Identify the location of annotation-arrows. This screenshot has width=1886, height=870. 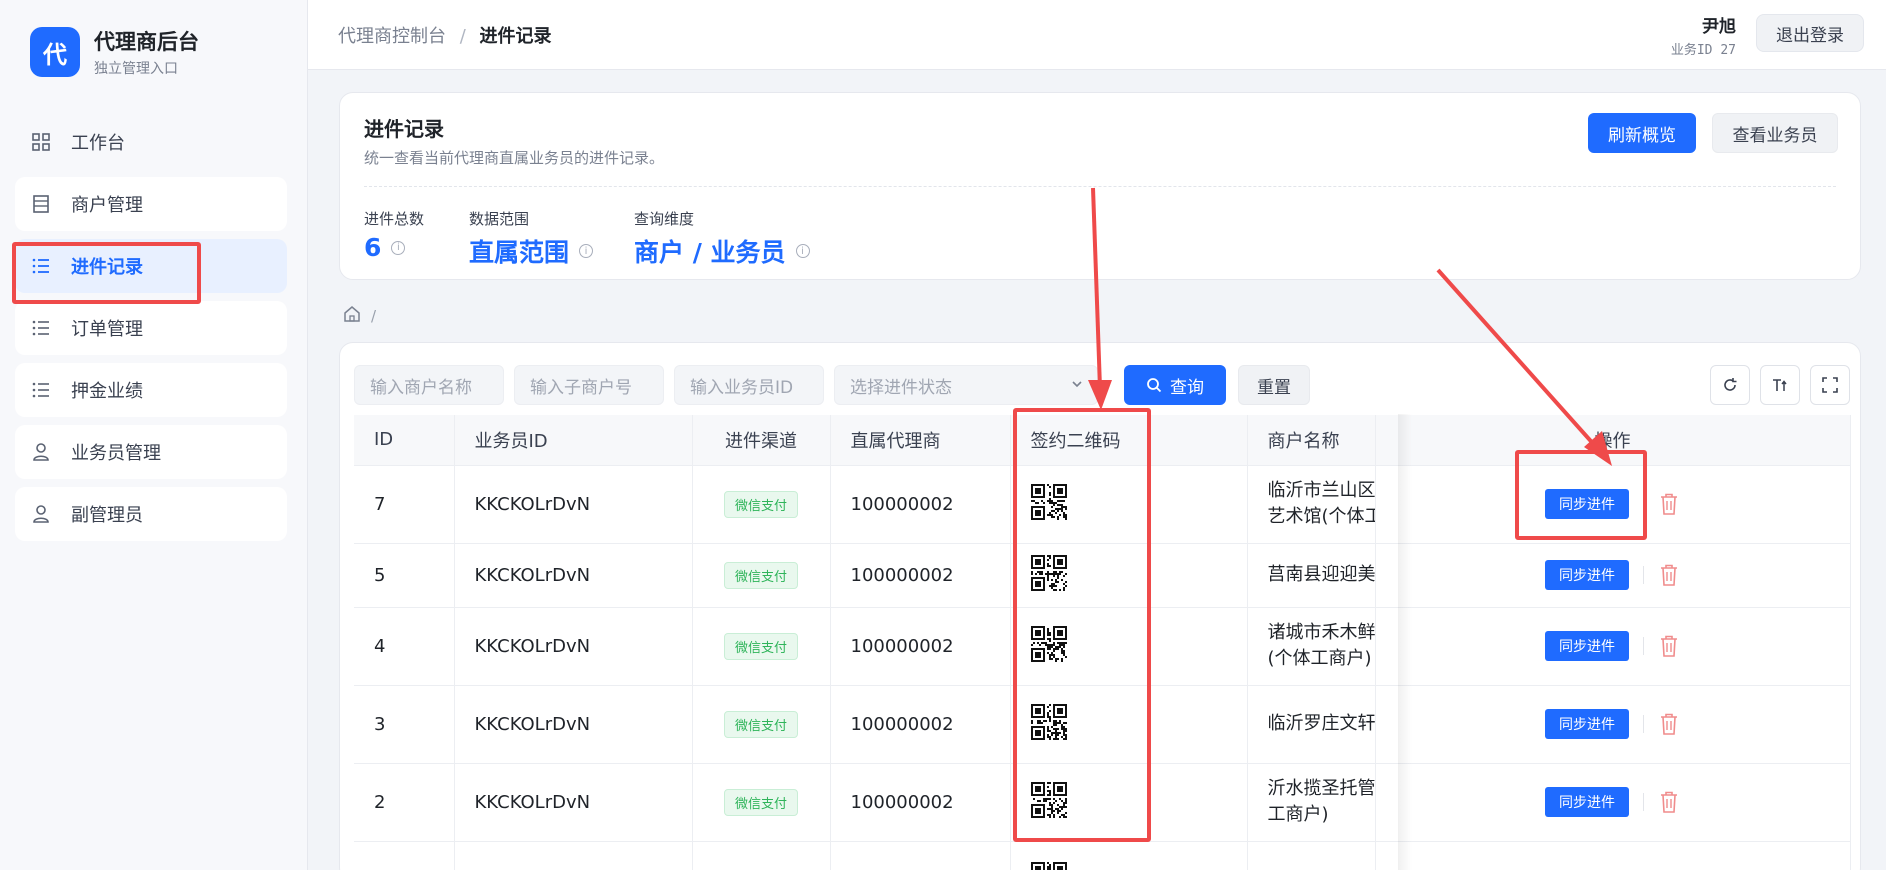
(1350, 326).